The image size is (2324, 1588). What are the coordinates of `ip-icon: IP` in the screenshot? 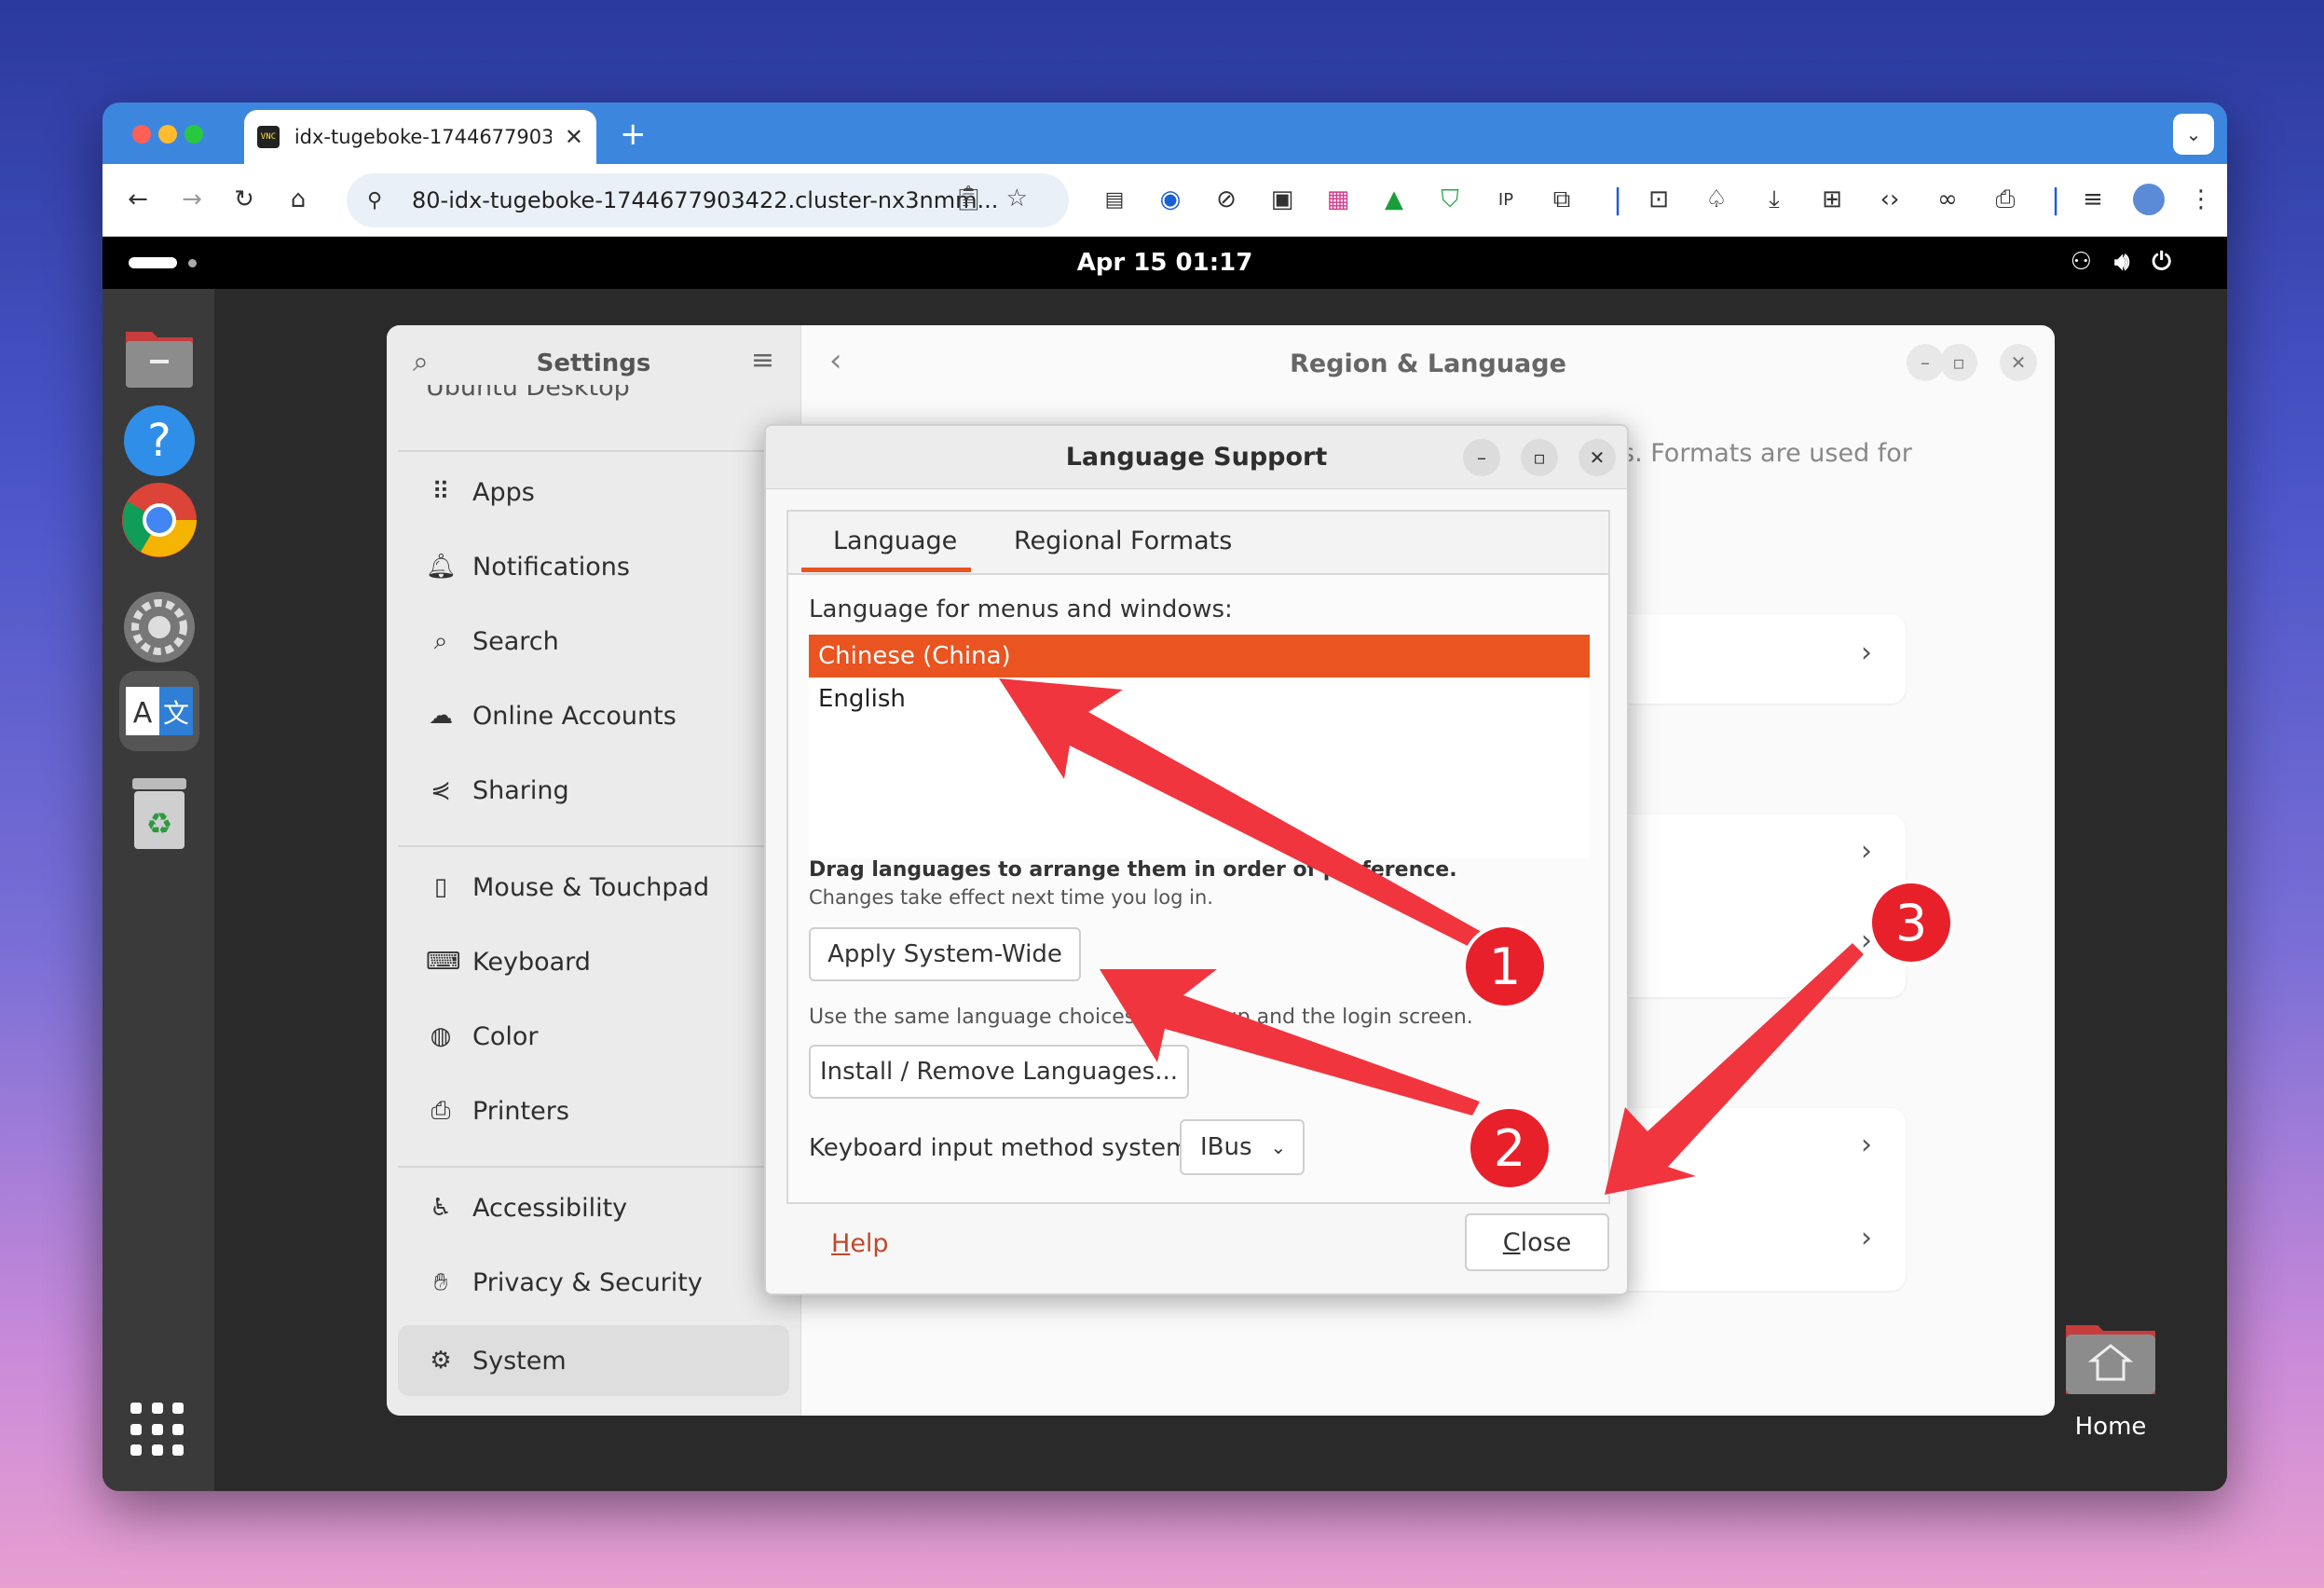 It's located at (1506, 200).